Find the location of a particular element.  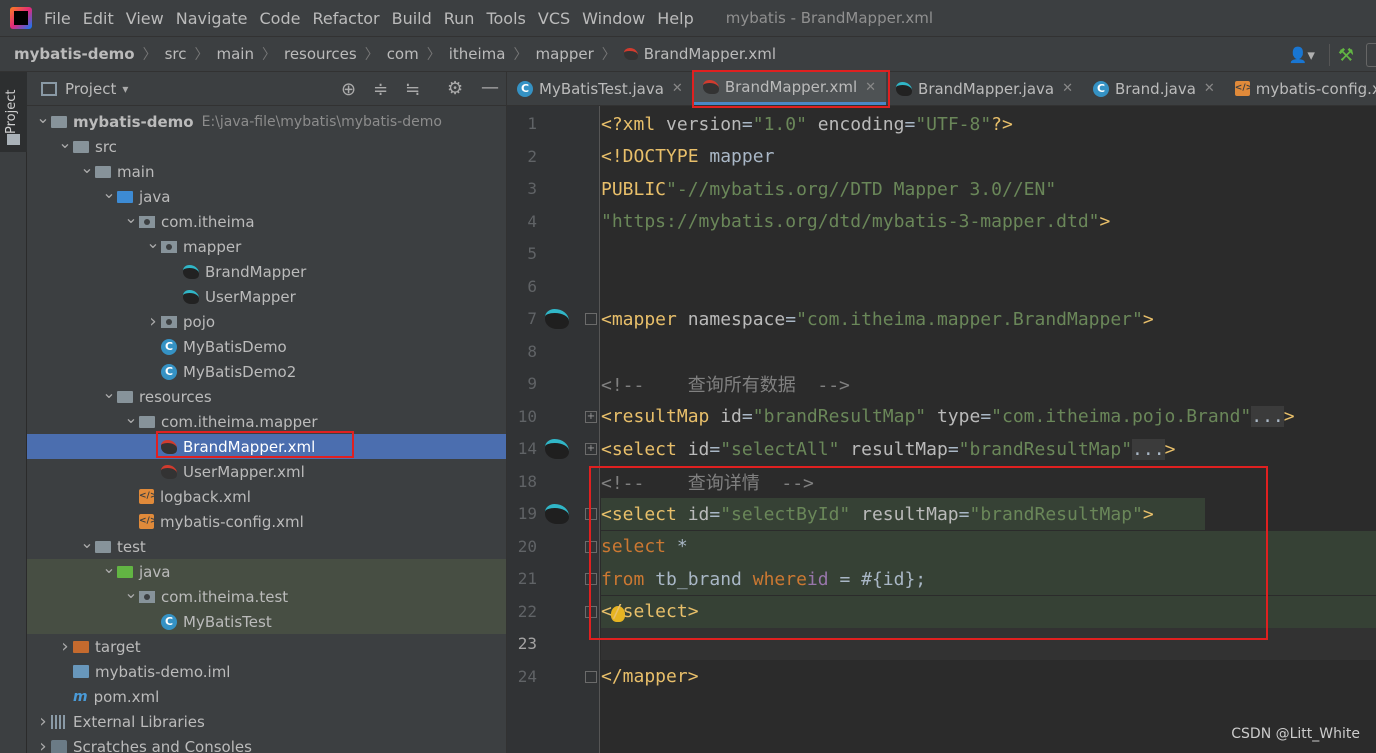

menu-run: Run is located at coordinates (459, 18).